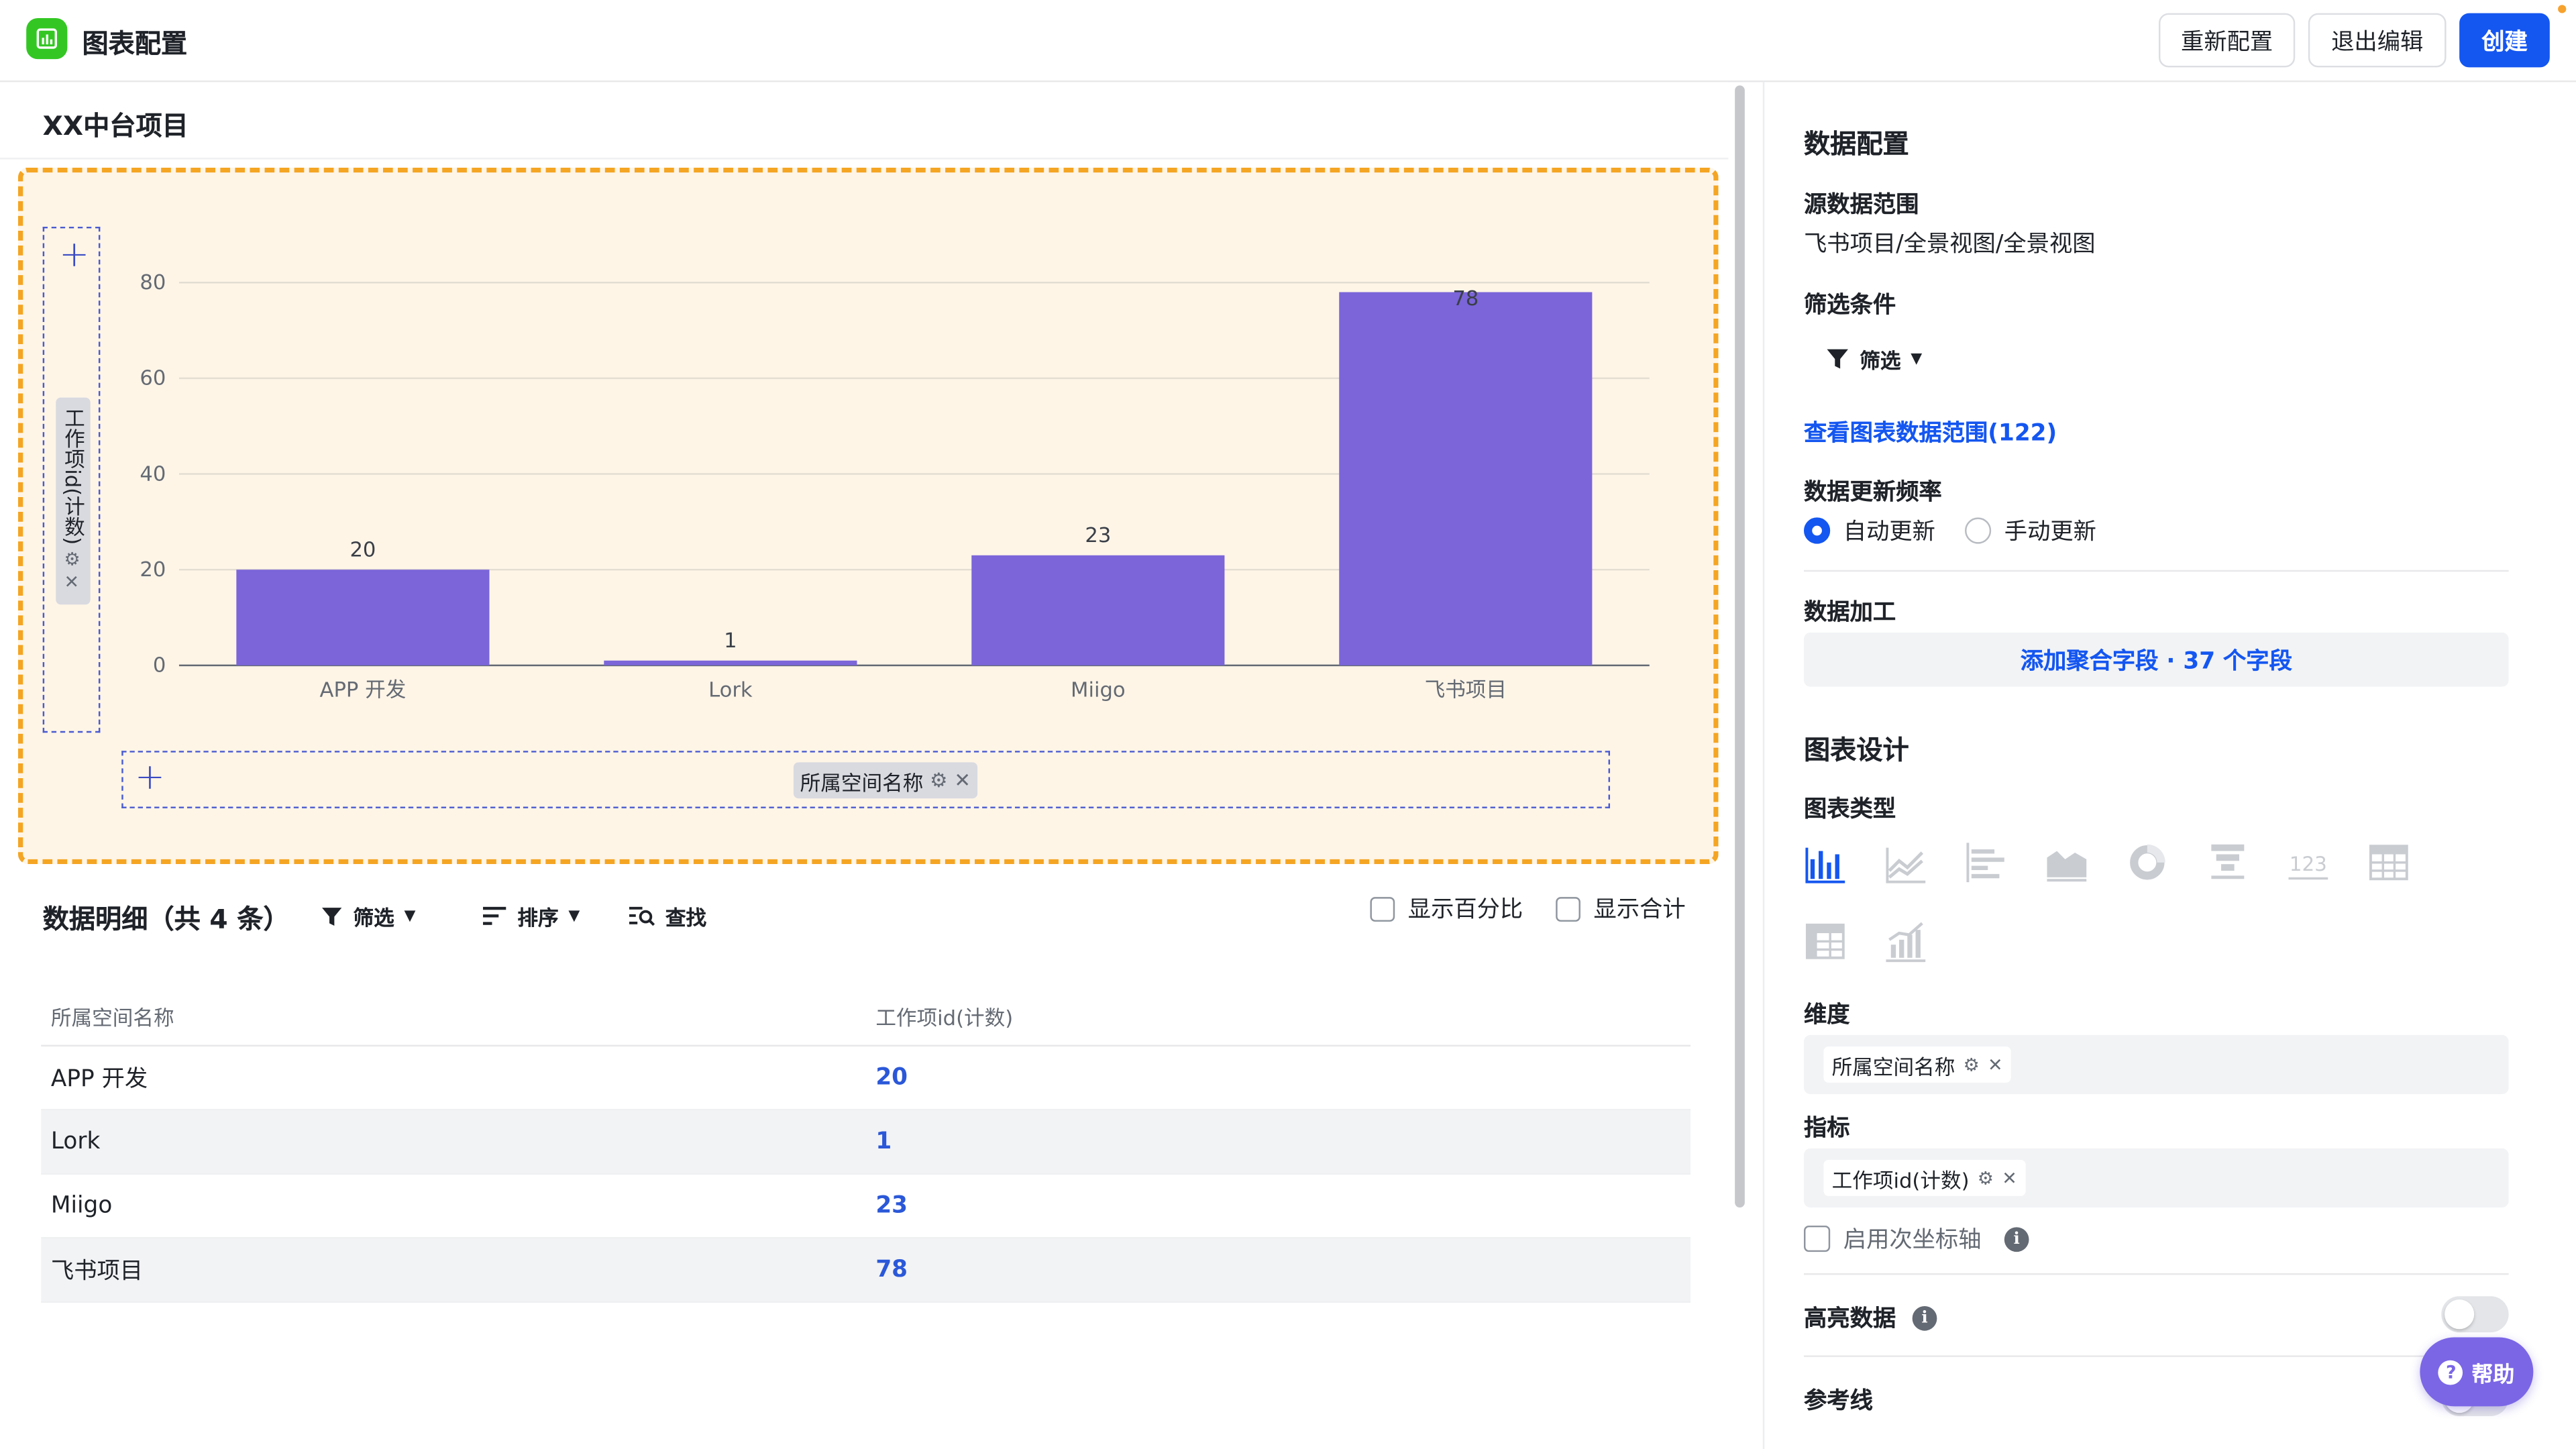 Image resolution: width=2576 pixels, height=1449 pixels. Describe the element at coordinates (1850, 1319) in the screenshot. I see `highlight-label: 高亮数据` at that location.